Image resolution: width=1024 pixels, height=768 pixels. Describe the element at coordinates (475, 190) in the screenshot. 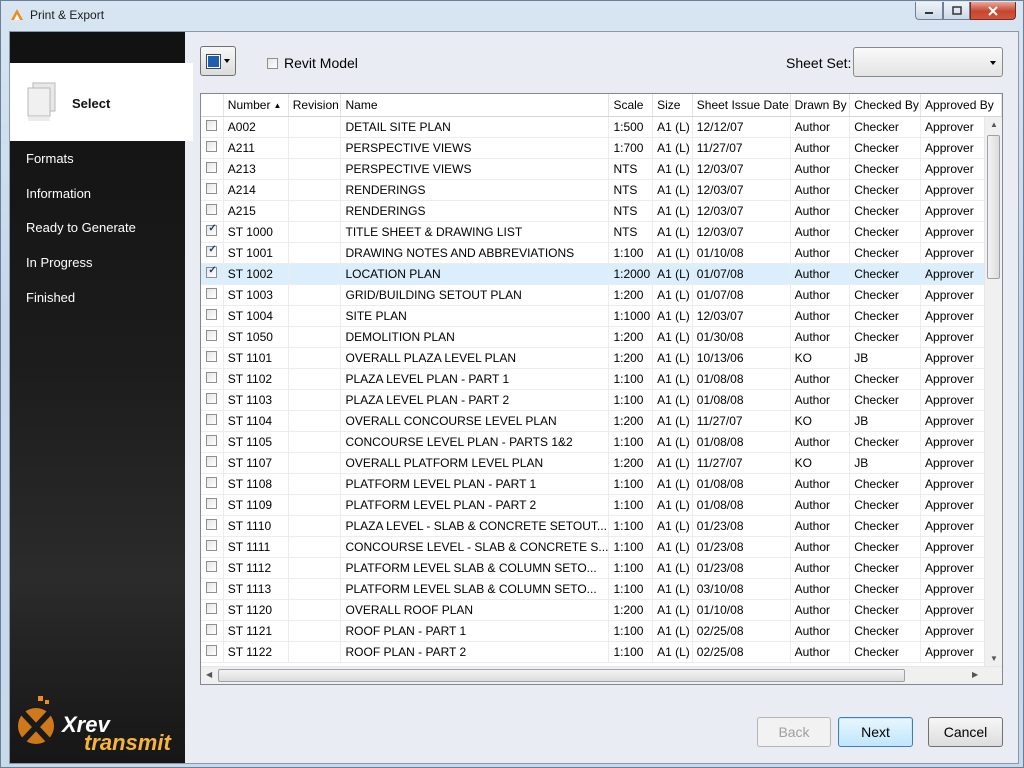

I see `sheet-name: RENDERINGS` at that location.